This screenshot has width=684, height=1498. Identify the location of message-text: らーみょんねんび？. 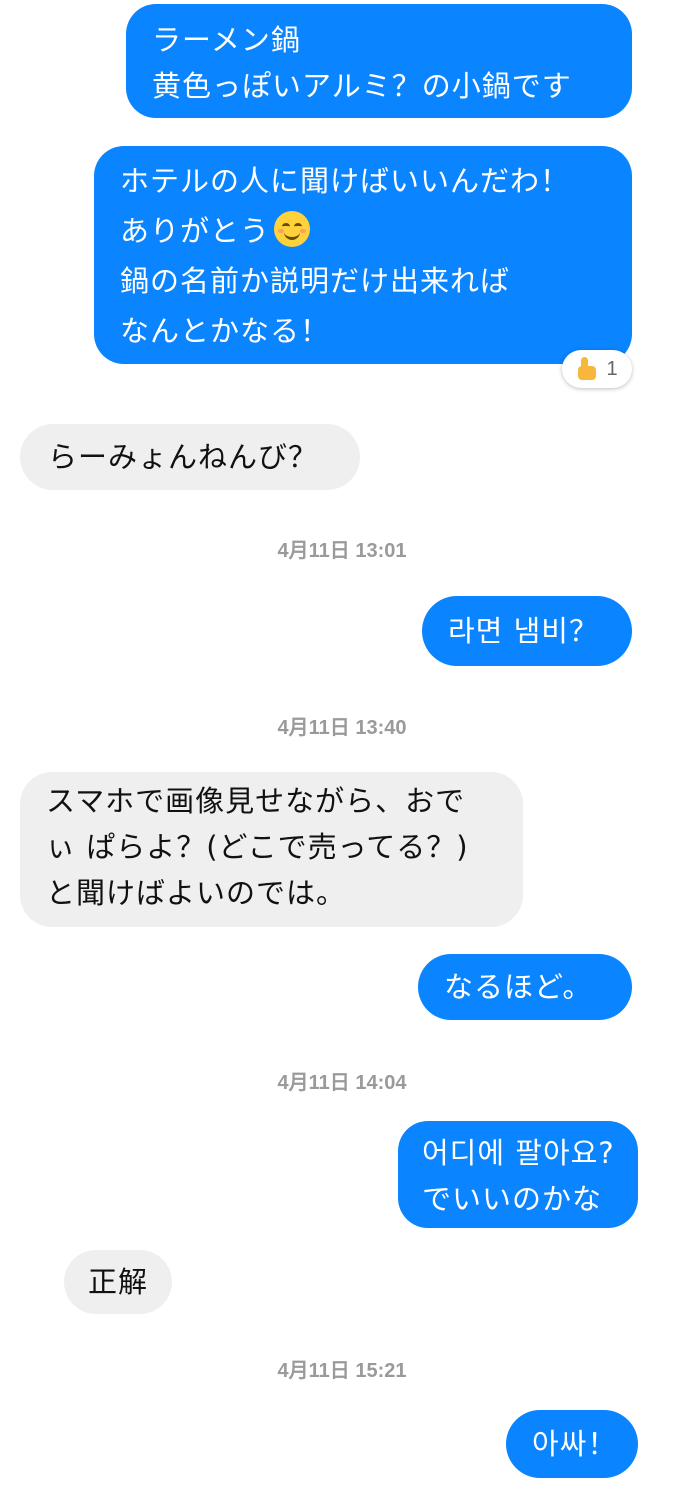
(183, 457).